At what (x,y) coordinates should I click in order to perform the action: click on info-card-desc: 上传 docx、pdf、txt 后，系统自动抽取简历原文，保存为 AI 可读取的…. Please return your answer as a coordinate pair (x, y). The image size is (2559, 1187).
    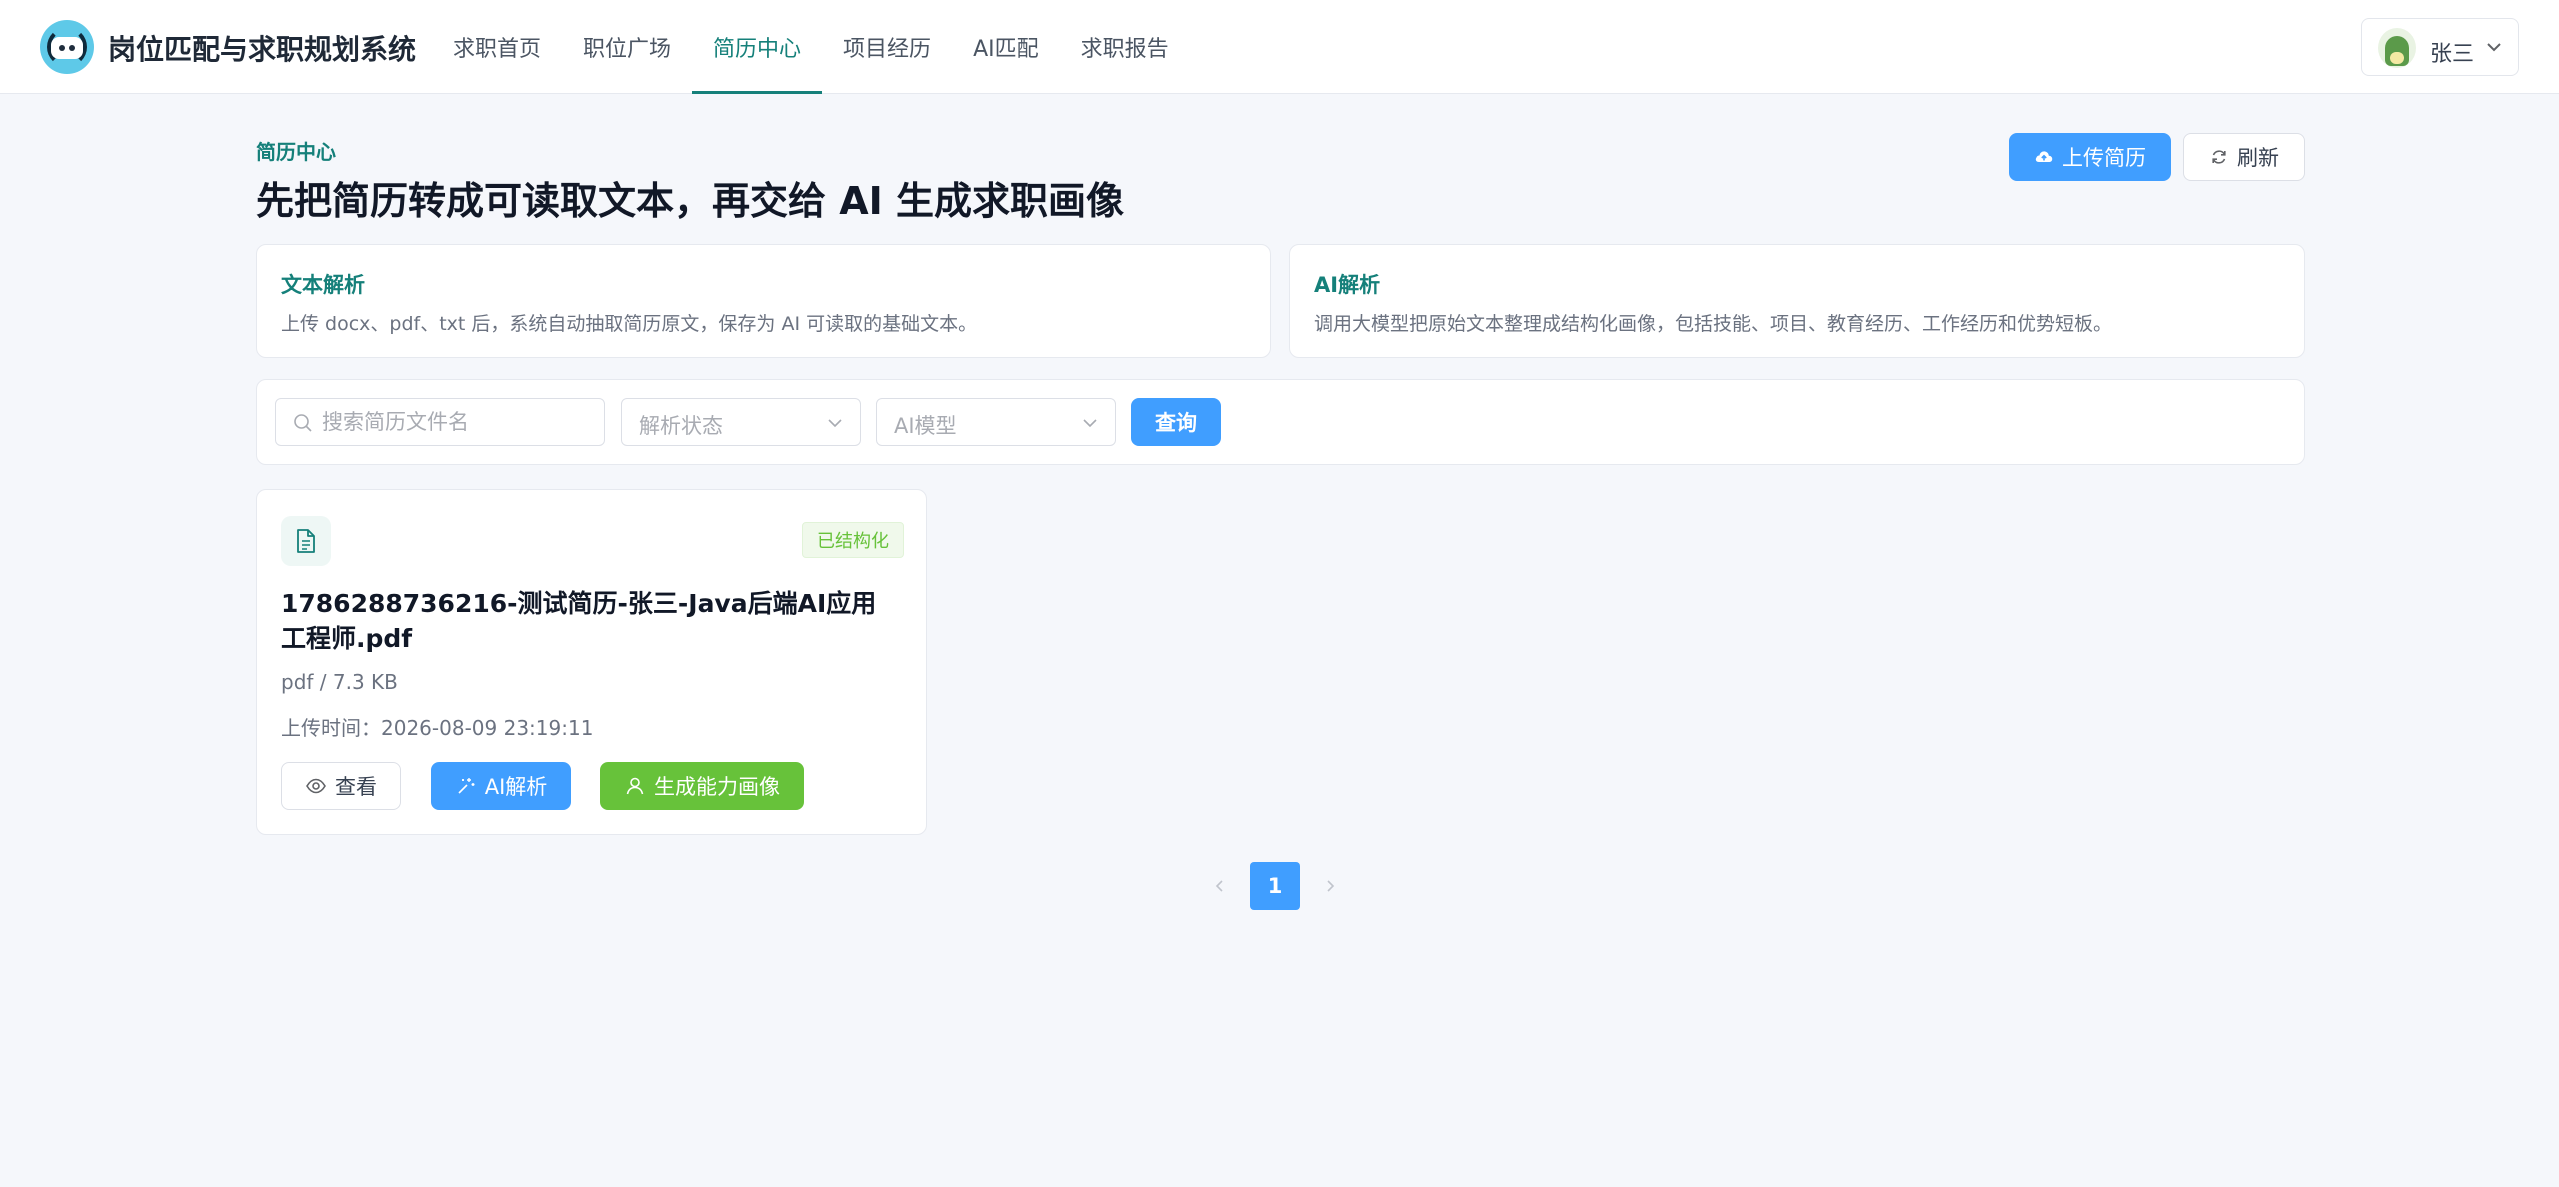
    Looking at the image, I should click on (629, 324).